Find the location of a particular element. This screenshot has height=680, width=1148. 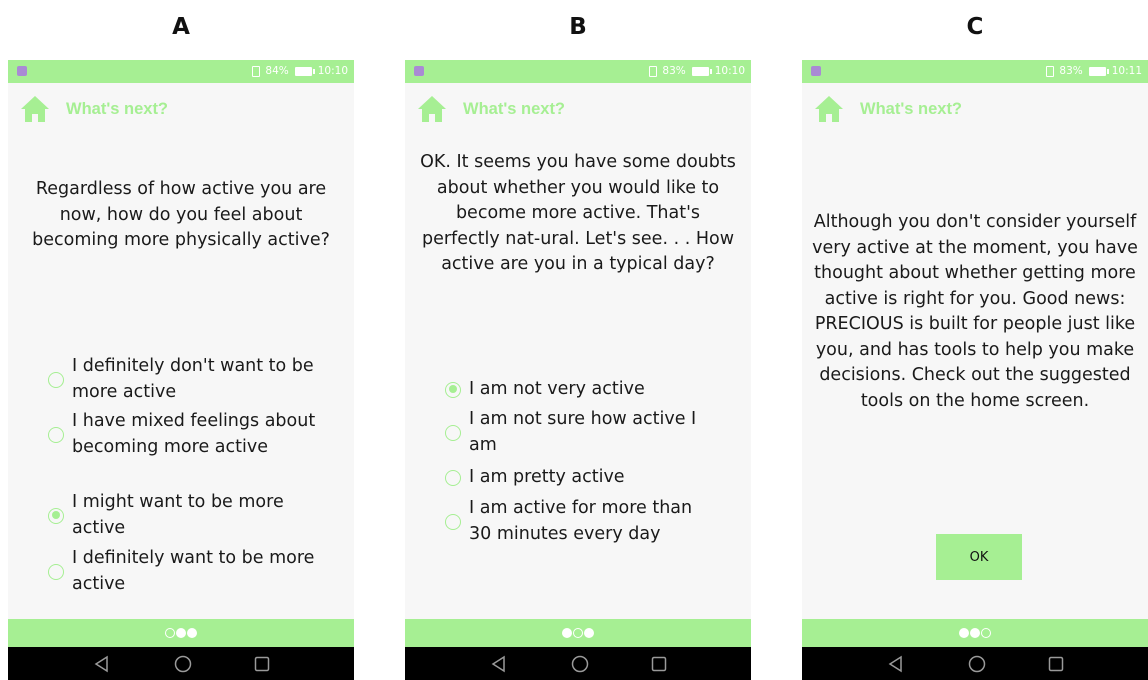

option-item: I am not very active is located at coordinates (580, 390).